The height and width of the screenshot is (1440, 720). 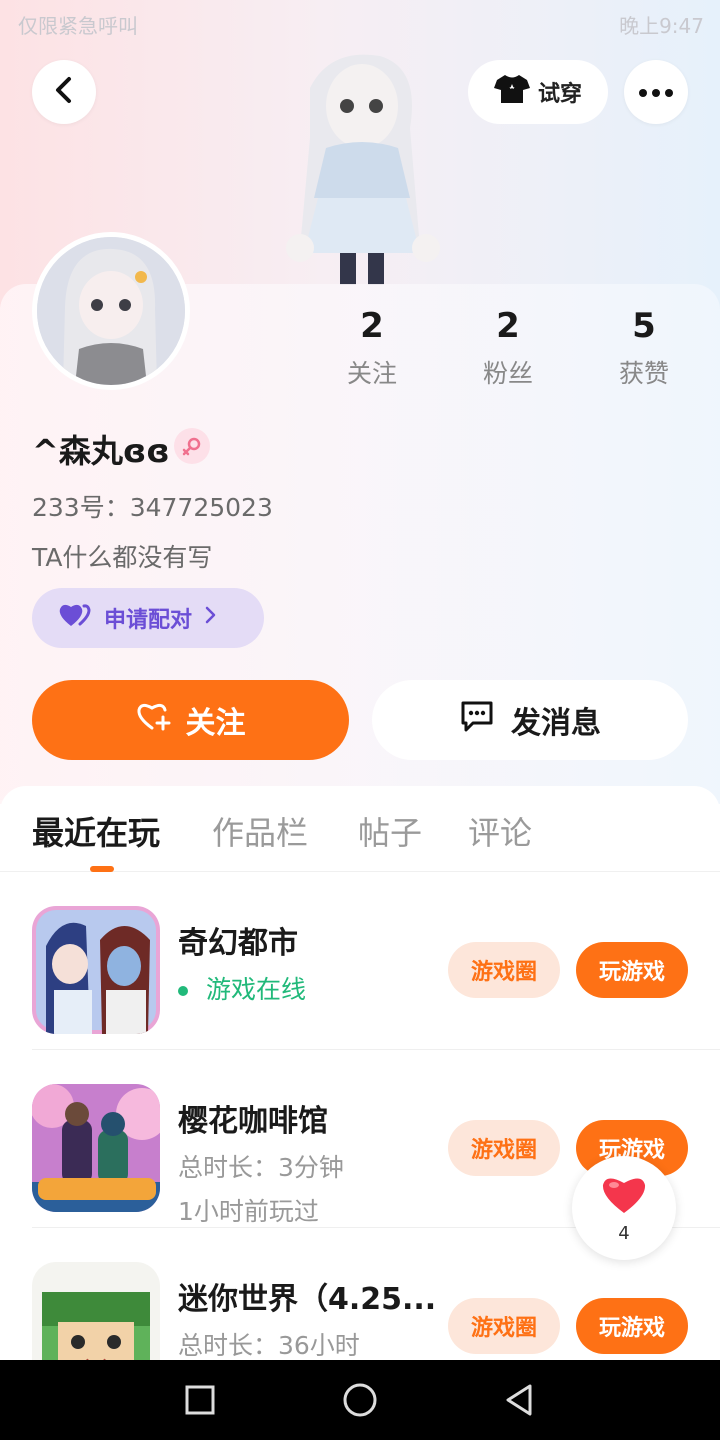 I want to click on more-options-button, so click(x=656, y=92).